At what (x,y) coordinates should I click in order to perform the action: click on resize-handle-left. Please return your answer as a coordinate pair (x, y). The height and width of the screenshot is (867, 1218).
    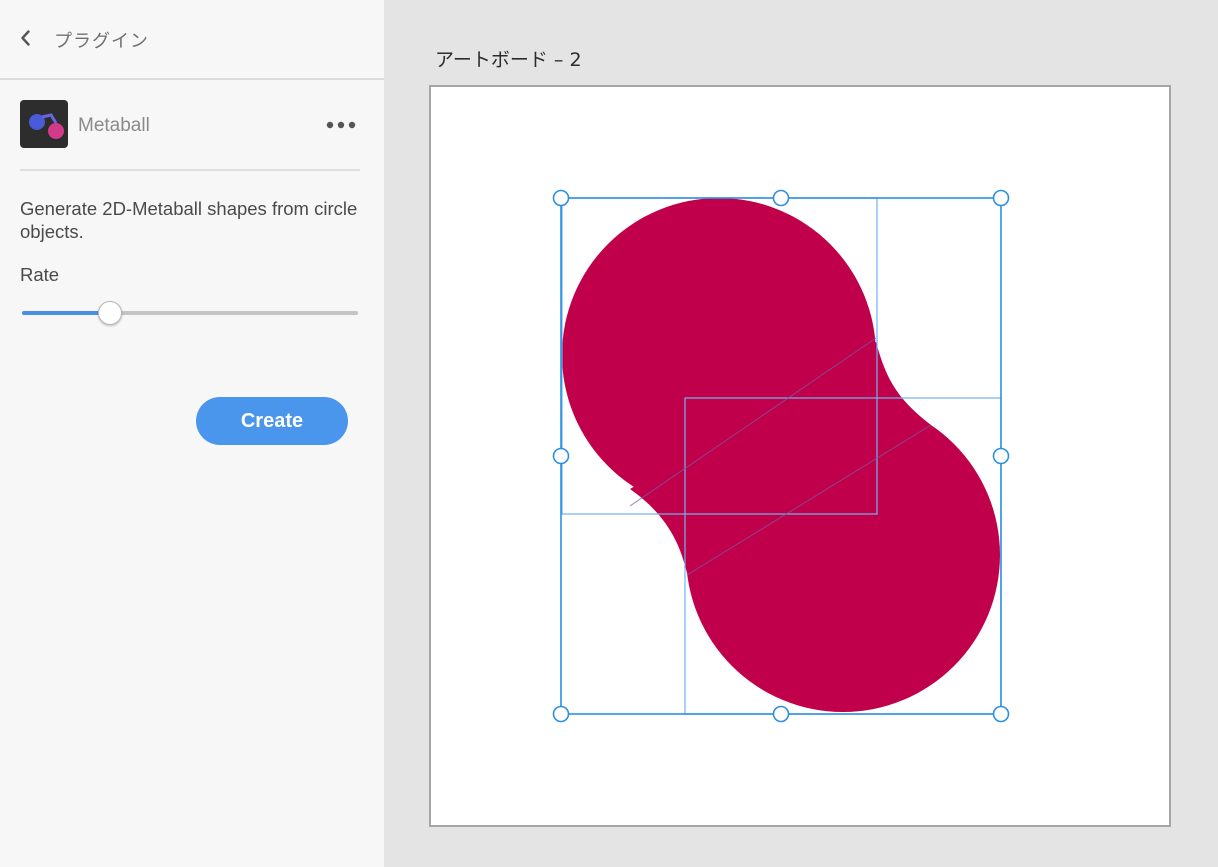
    Looking at the image, I should click on (561, 456).